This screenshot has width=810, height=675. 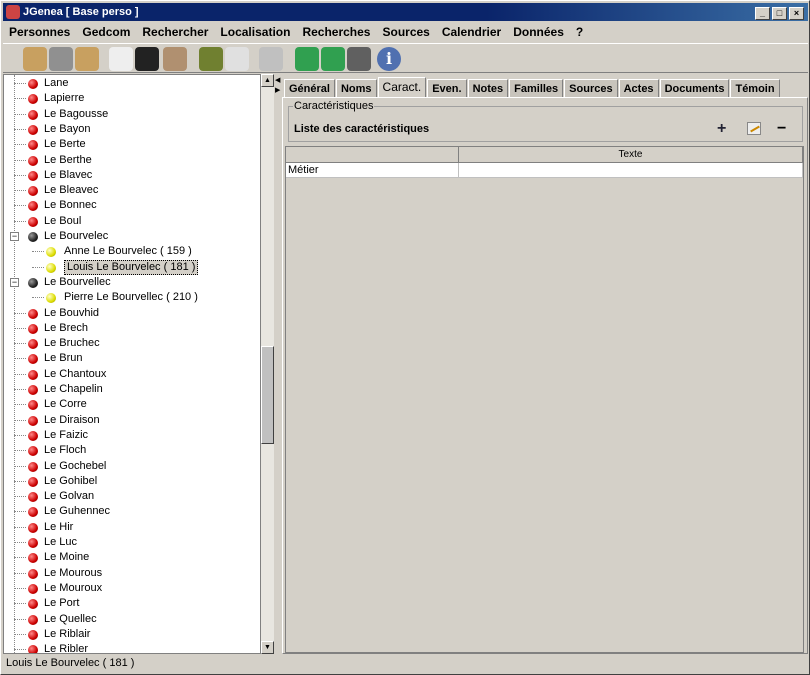 What do you see at coordinates (277, 80) in the screenshot?
I see `collapse-left-icon: ◀` at bounding box center [277, 80].